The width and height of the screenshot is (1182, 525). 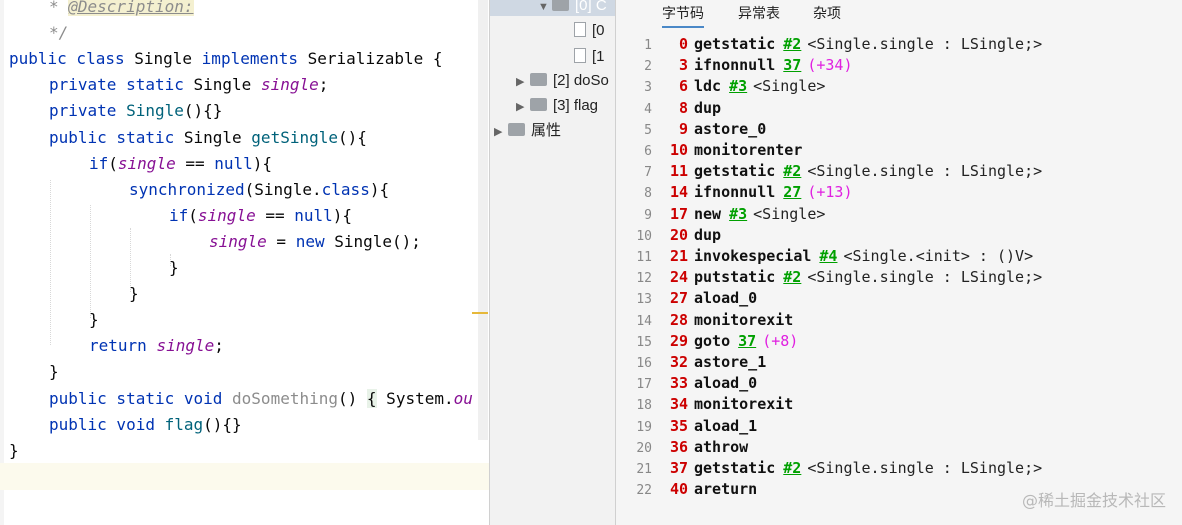 I want to click on tree-file-node: [0, so click(x=582, y=31).